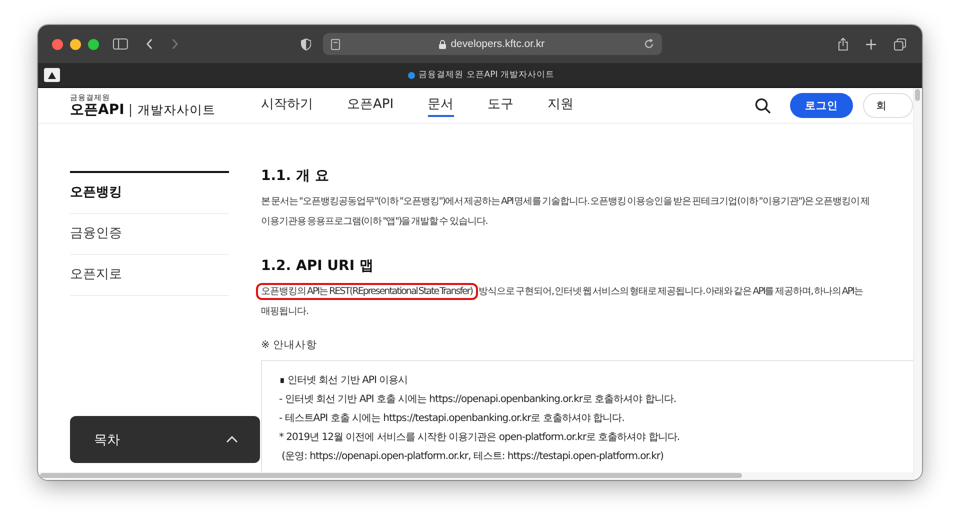 This screenshot has height=532, width=960. What do you see at coordinates (57, 44) in the screenshot?
I see `close-button` at bounding box center [57, 44].